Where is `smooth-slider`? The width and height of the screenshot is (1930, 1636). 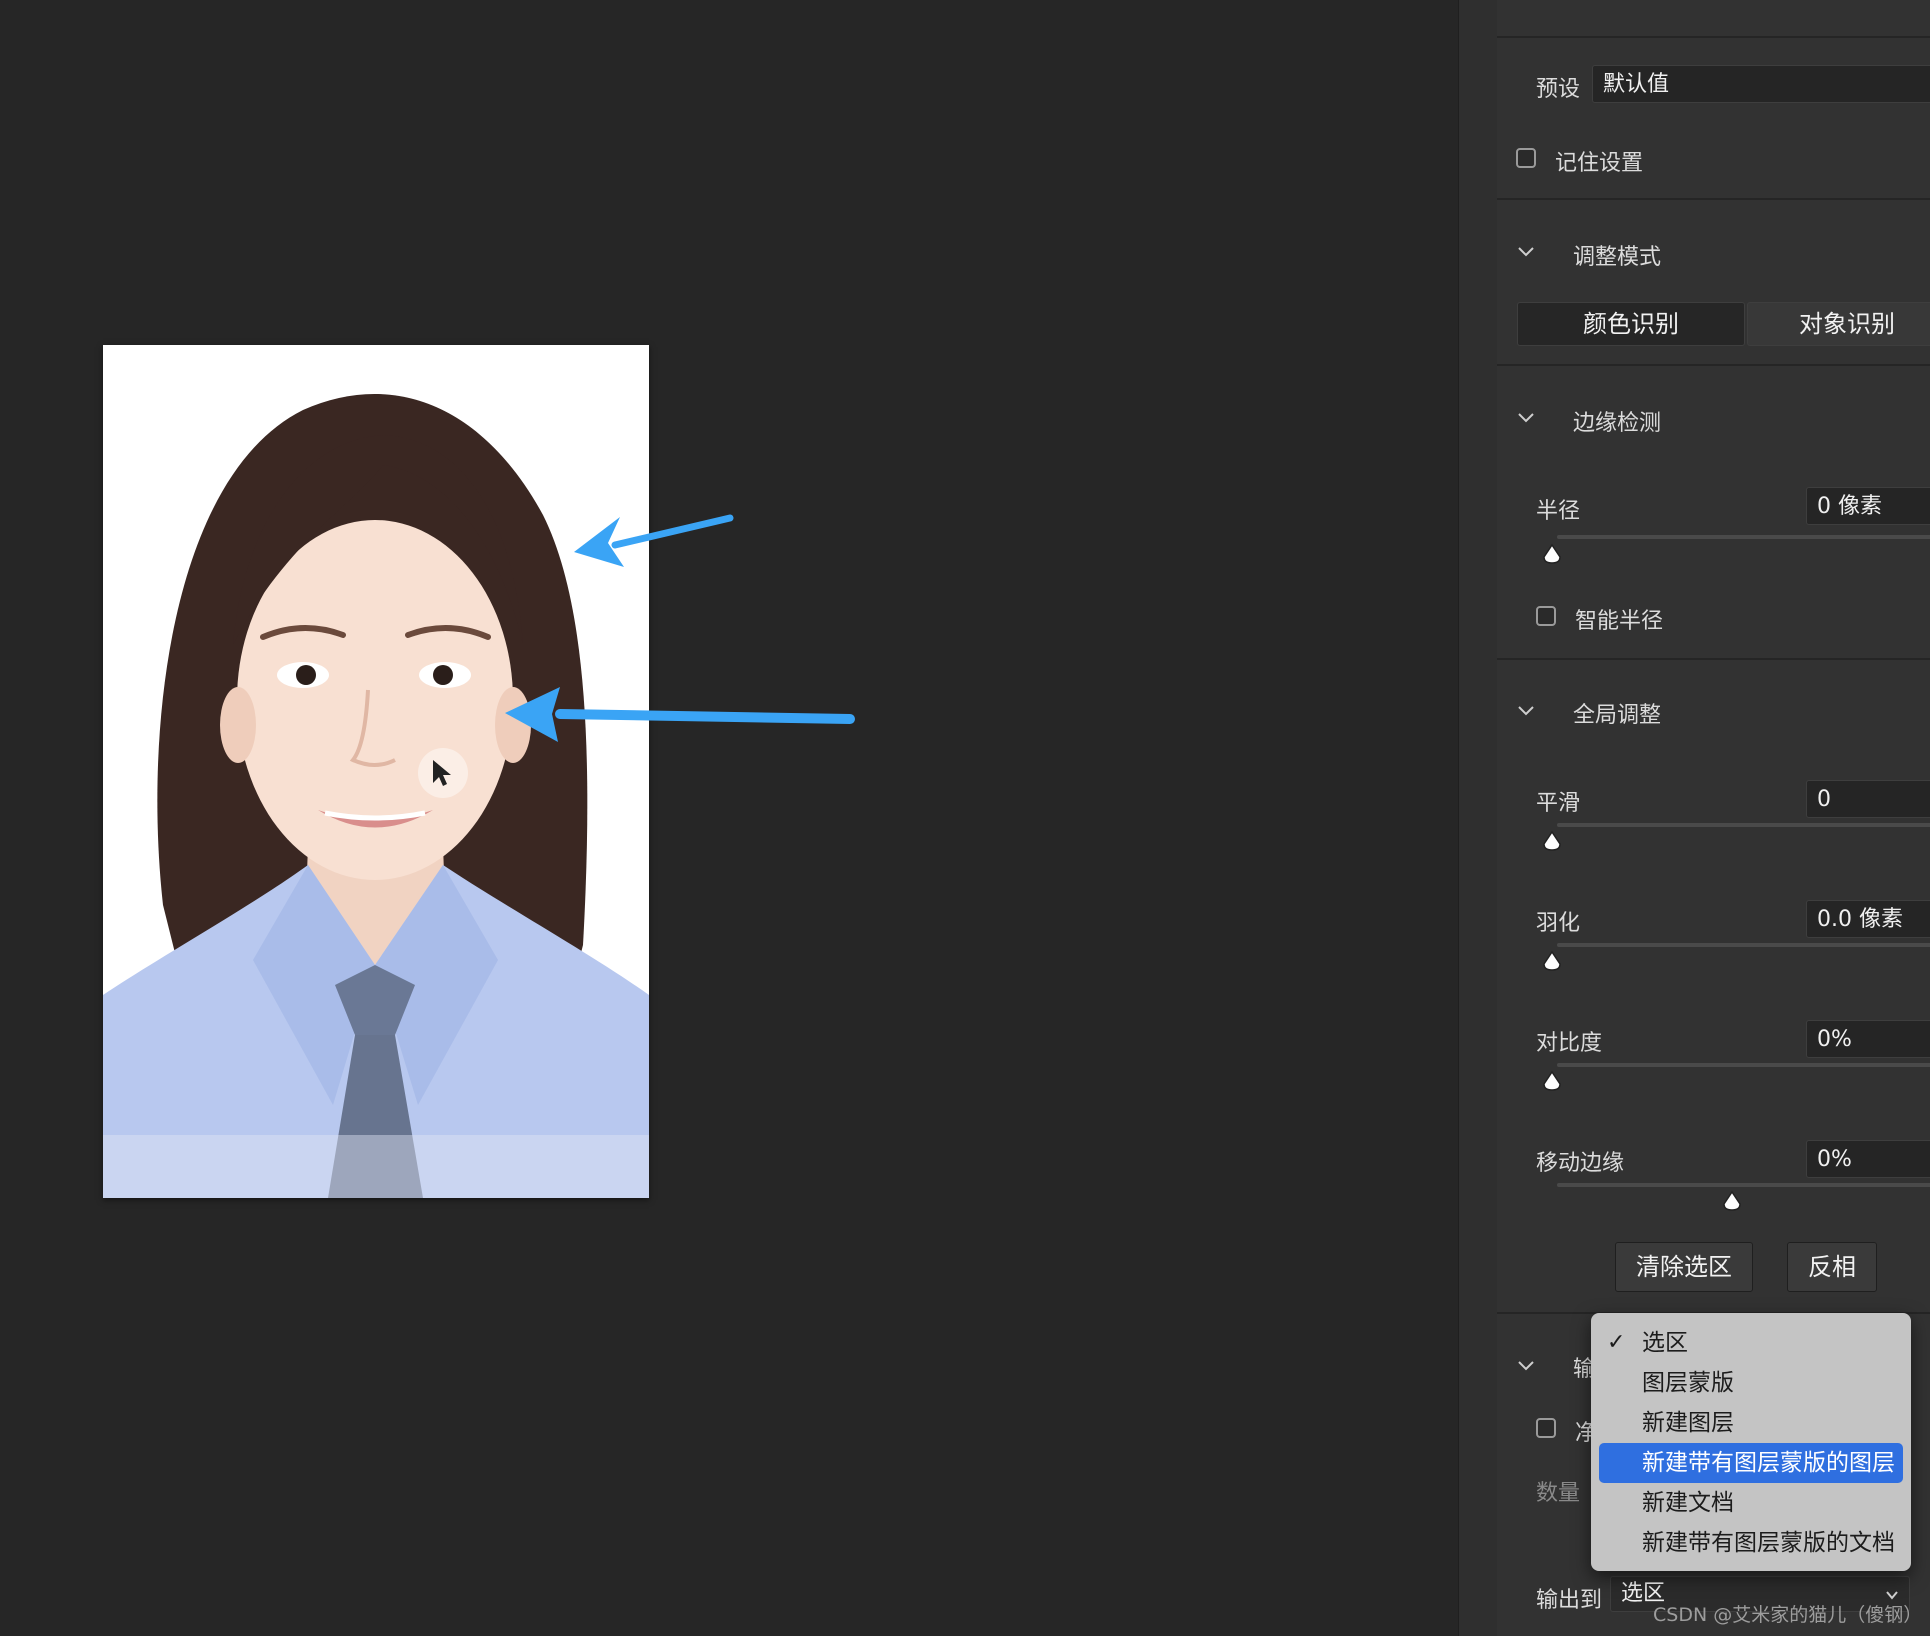
smooth-slider is located at coordinates (1743, 825).